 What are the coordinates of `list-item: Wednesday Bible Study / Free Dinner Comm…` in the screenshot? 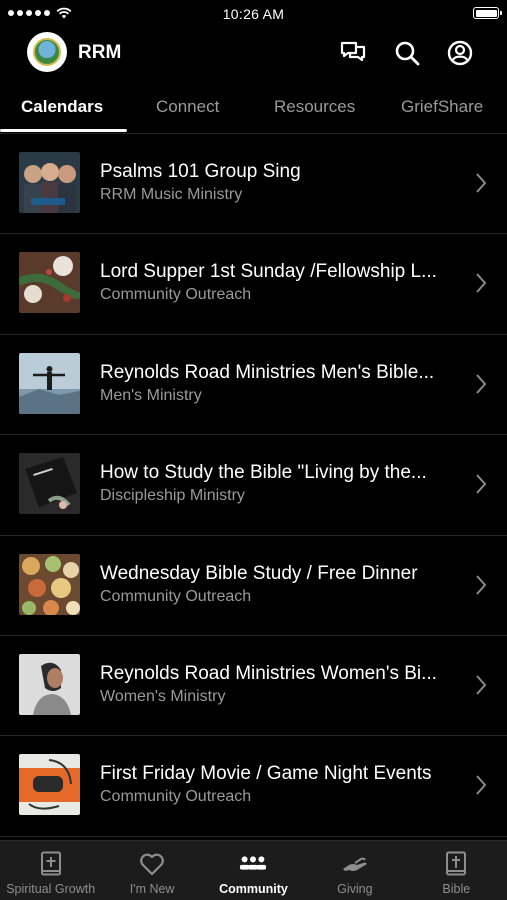 It's located at (253, 586).